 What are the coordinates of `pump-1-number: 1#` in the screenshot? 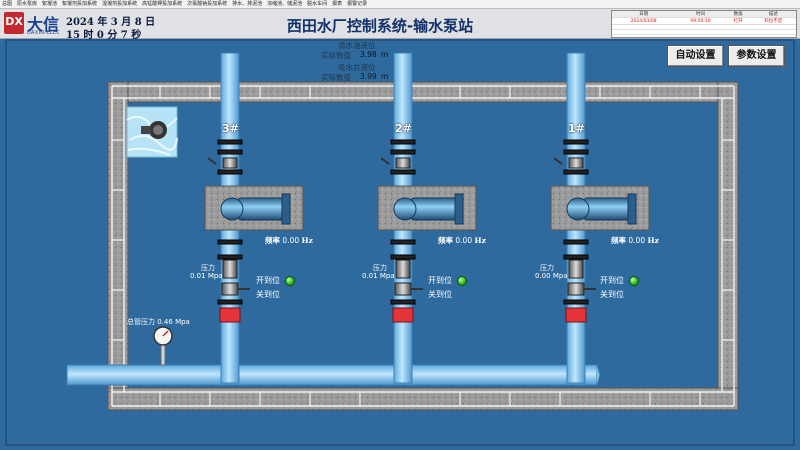 It's located at (576, 128).